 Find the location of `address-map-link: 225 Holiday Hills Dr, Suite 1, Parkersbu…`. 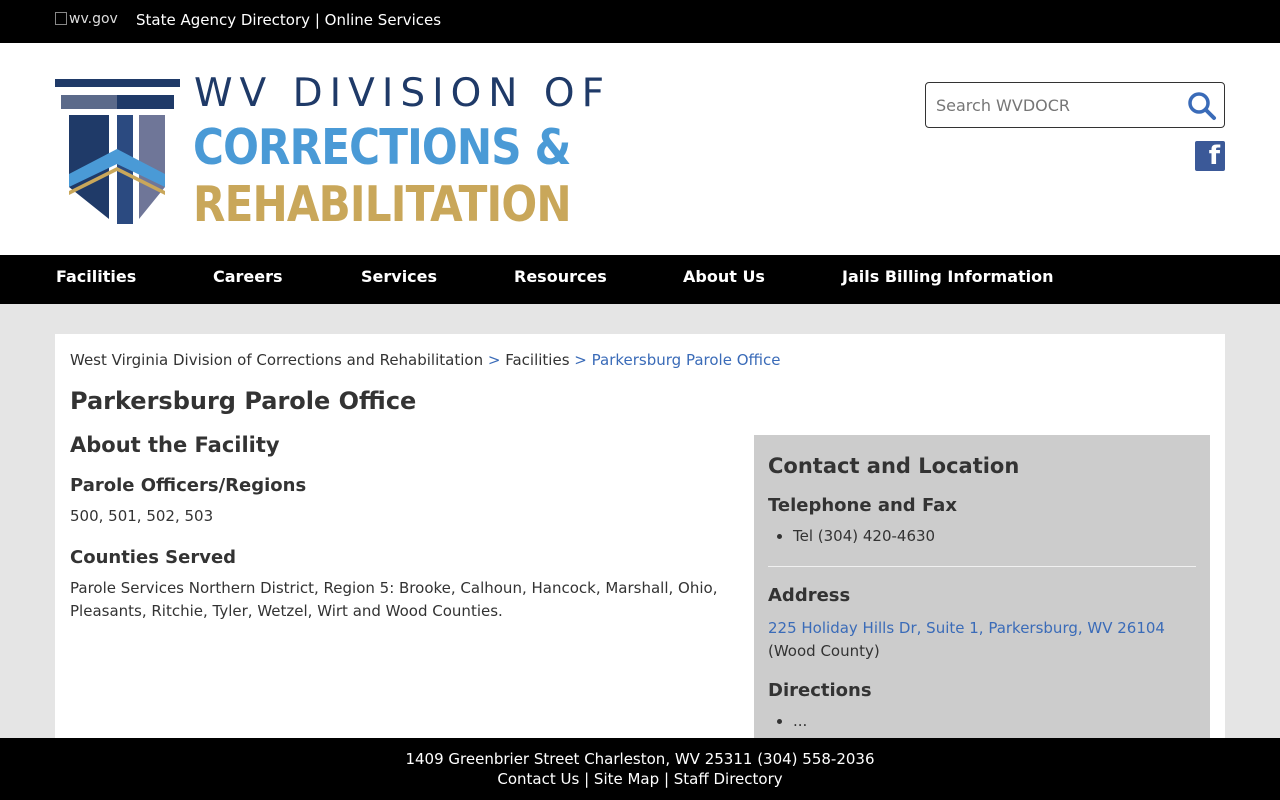

address-map-link: 225 Holiday Hills Dr, Suite 1, Parkersbu… is located at coordinates (966, 628).